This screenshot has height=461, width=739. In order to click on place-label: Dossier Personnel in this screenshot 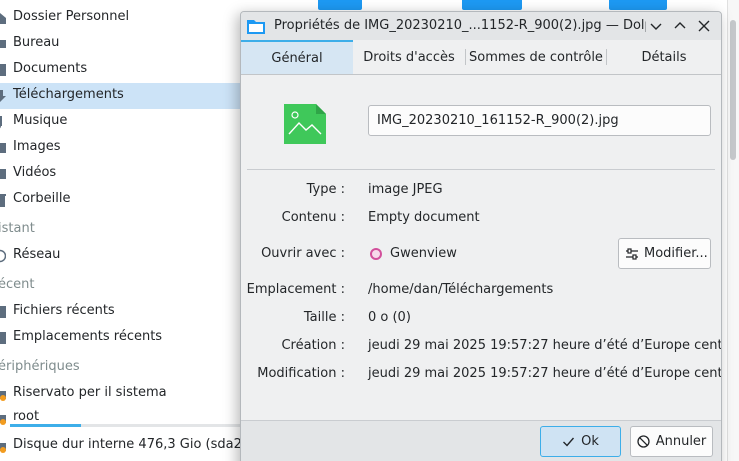, I will do `click(71, 16)`.